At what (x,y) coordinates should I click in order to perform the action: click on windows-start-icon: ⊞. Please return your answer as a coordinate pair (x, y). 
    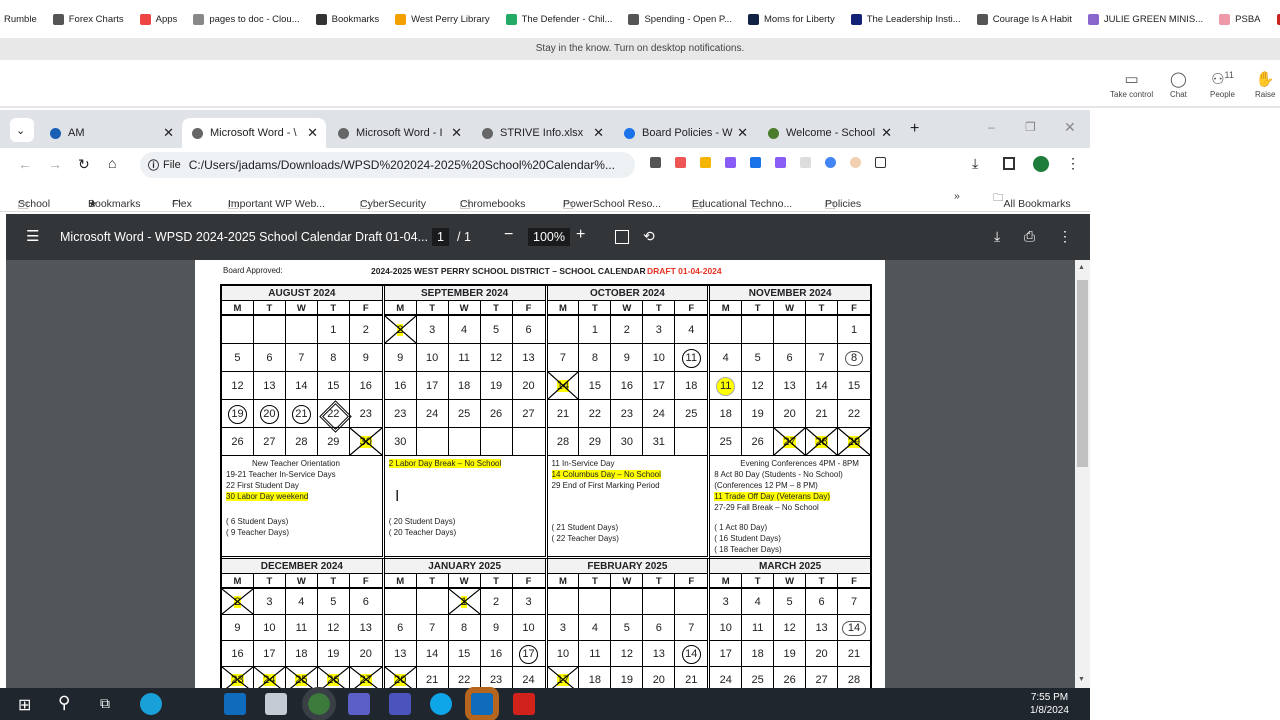
    Looking at the image, I should click on (24, 705).